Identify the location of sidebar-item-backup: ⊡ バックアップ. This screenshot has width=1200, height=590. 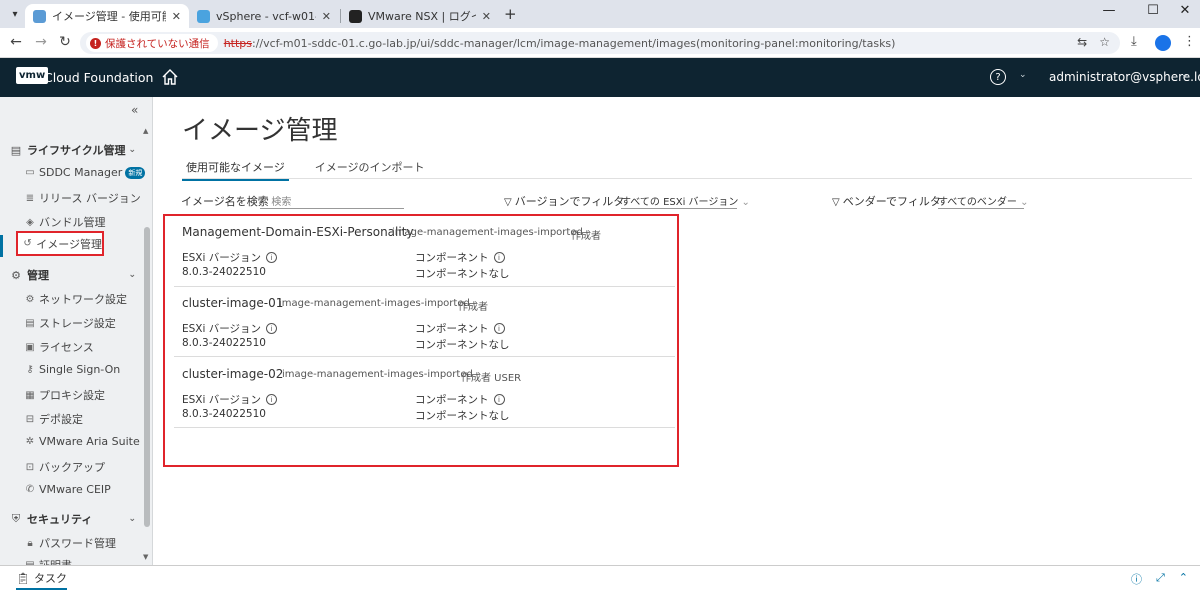
(64, 467).